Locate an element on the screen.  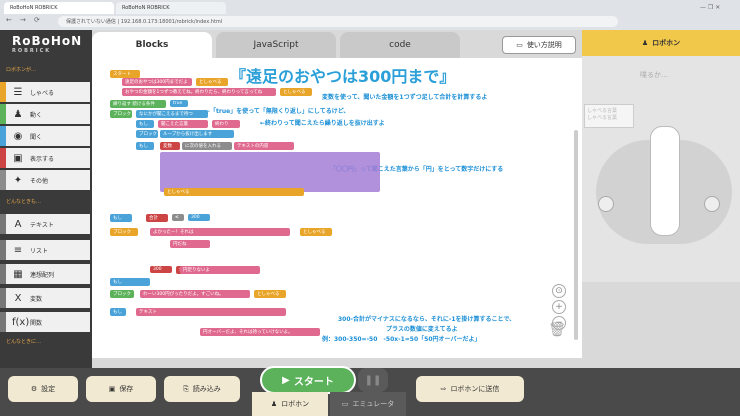
code-block: ≤ is located at coordinates (178, 217).